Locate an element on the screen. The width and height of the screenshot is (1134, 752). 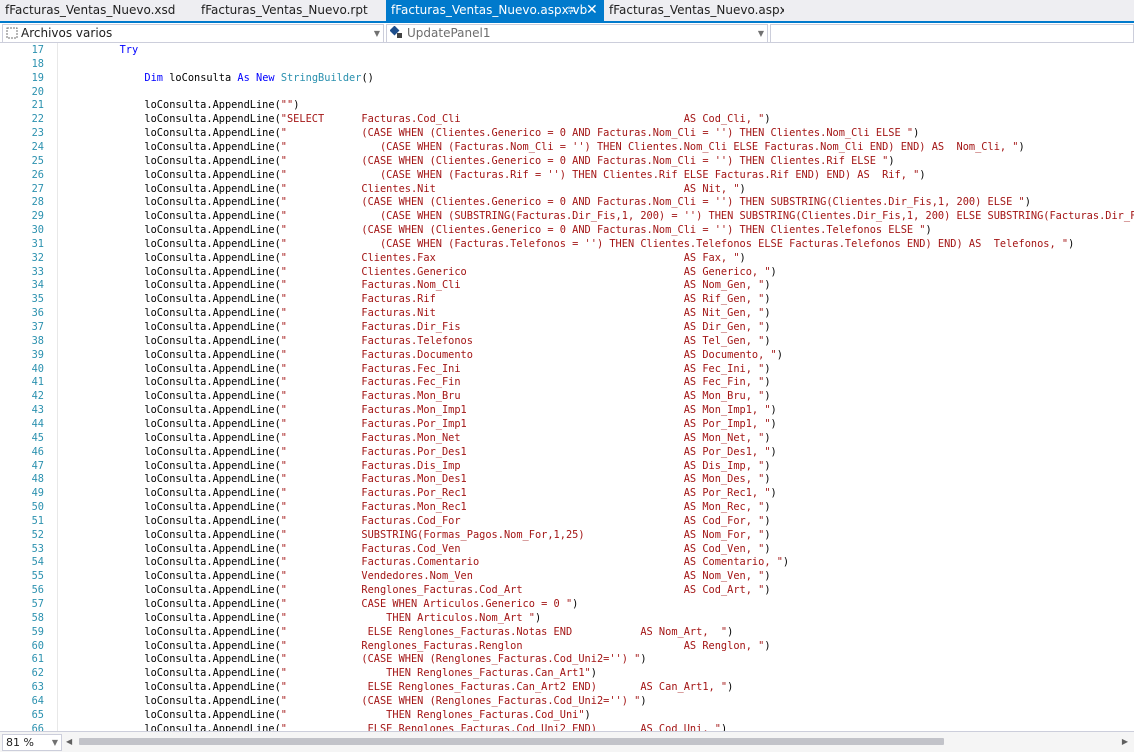
zoom-combo: 81 % ▼ is located at coordinates (32, 742).